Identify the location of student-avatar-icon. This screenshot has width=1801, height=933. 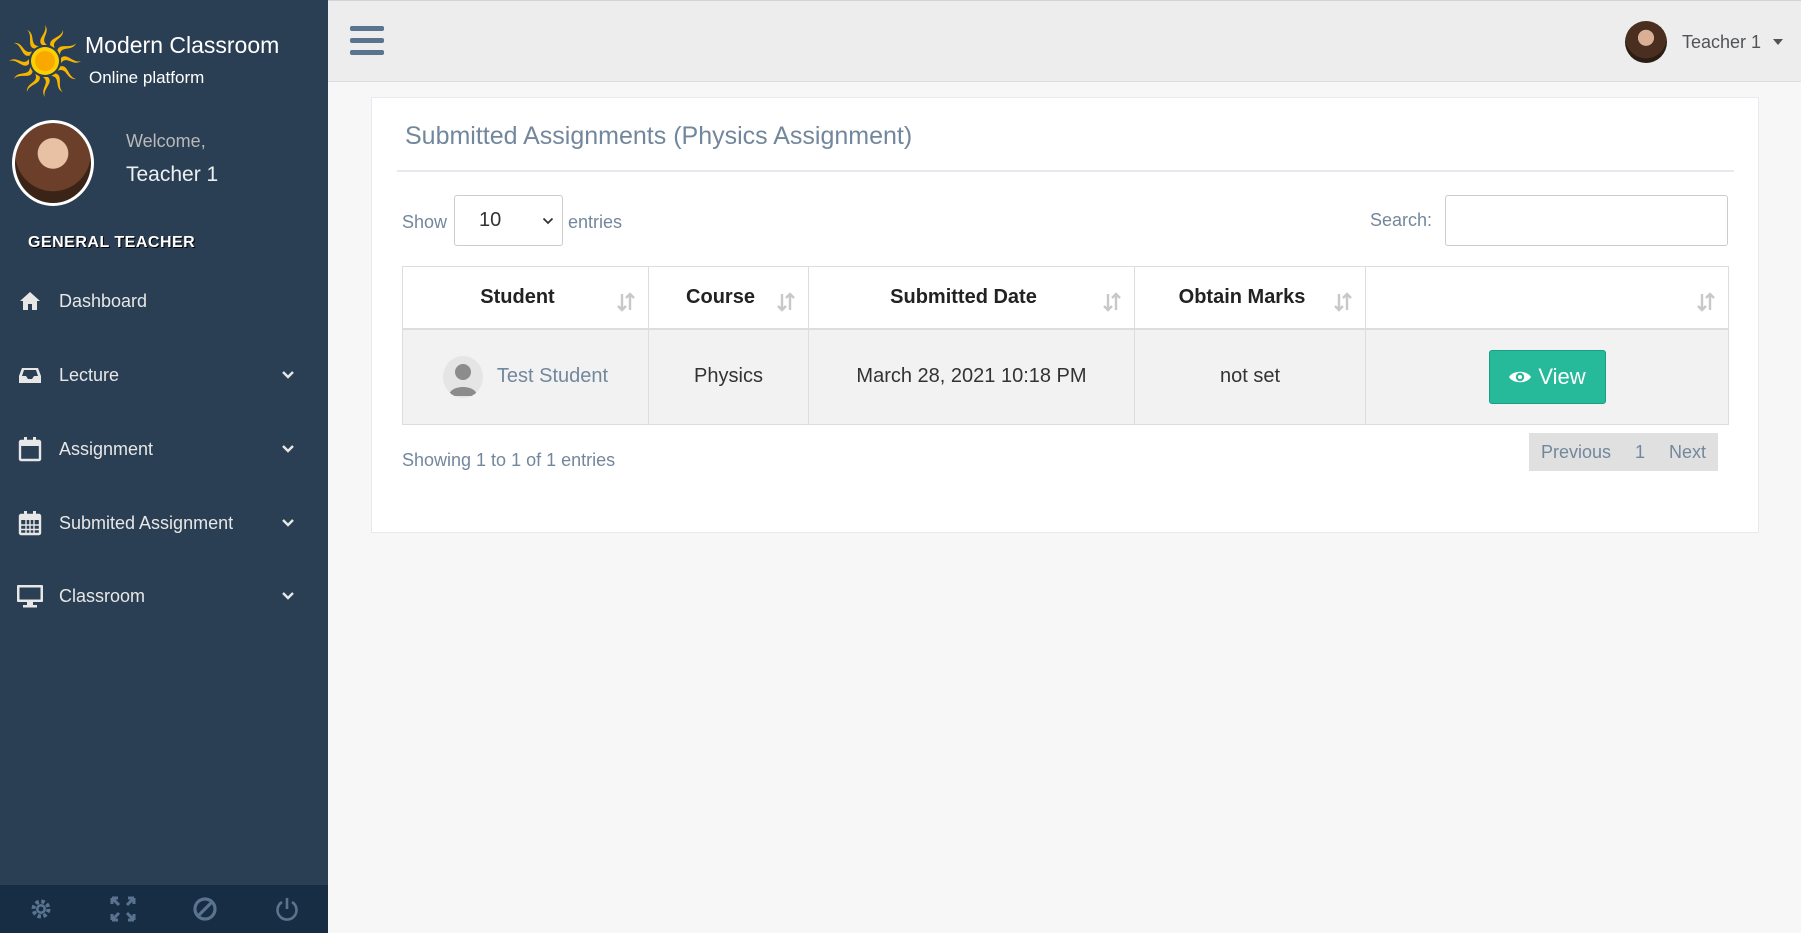
(462, 376).